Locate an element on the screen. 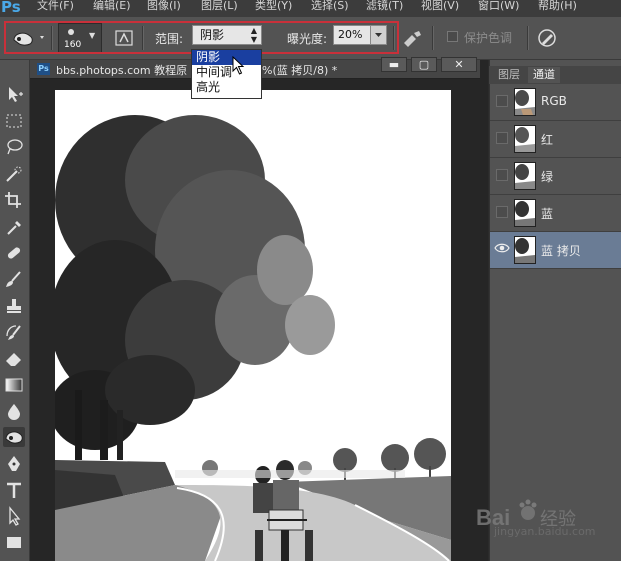 The image size is (621, 561). restore-button: ▢ is located at coordinates (424, 64).